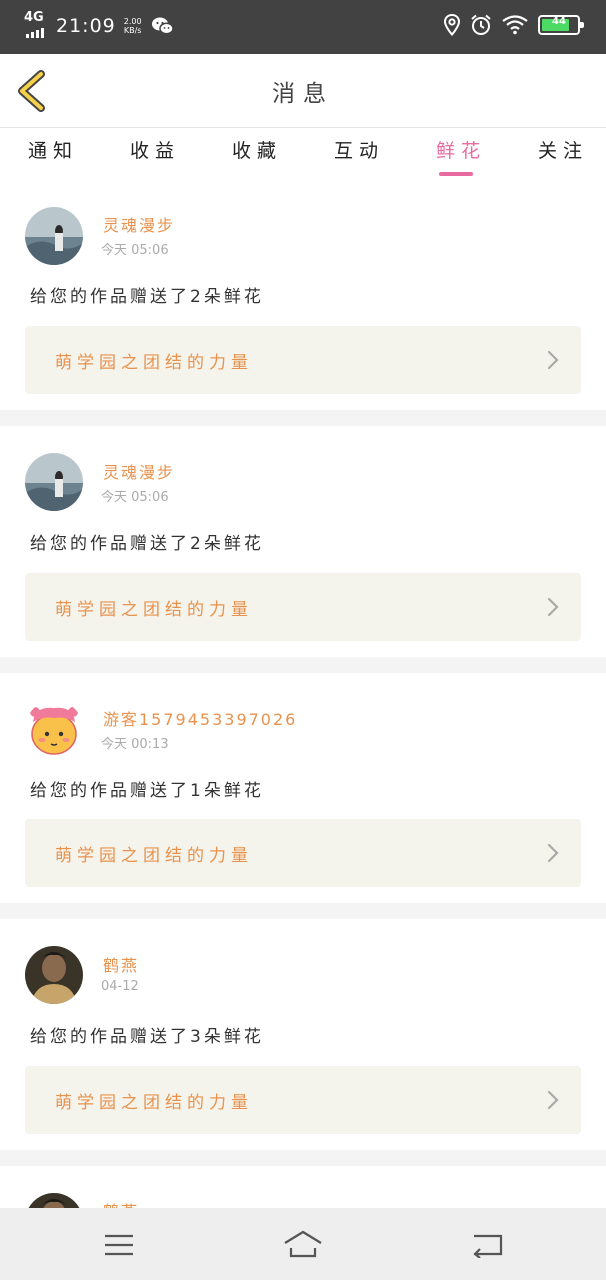 The height and width of the screenshot is (1280, 606). Describe the element at coordinates (135, 744) in the screenshot. I see `message-time: 今天 00:13` at that location.